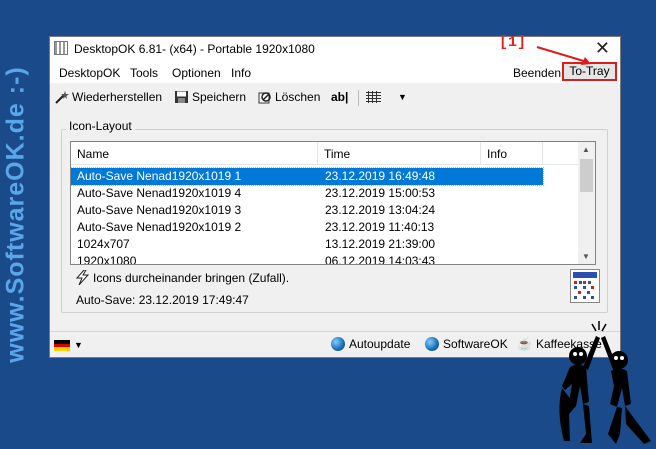 Image resolution: width=656 pixels, height=449 pixels. What do you see at coordinates (307, 259) in the screenshot?
I see `table-row: 1920x1080 06.12.2019 14:03:43` at bounding box center [307, 259].